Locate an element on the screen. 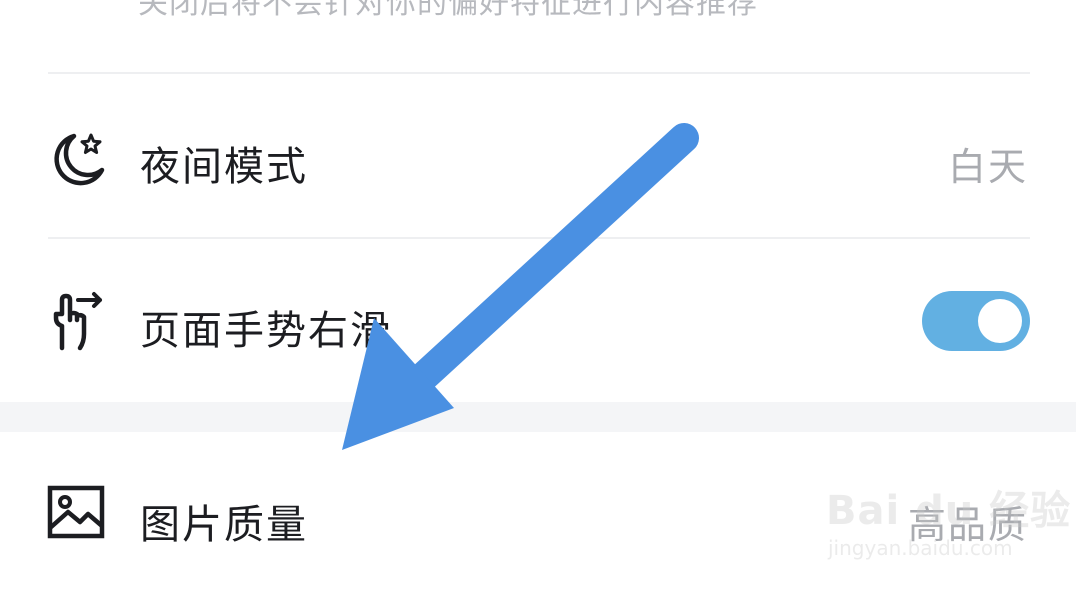 The height and width of the screenshot is (592, 1076). recommendation-description: 关闭后将不会针对你的偏好特征进行内容推荐 is located at coordinates (448, 10).